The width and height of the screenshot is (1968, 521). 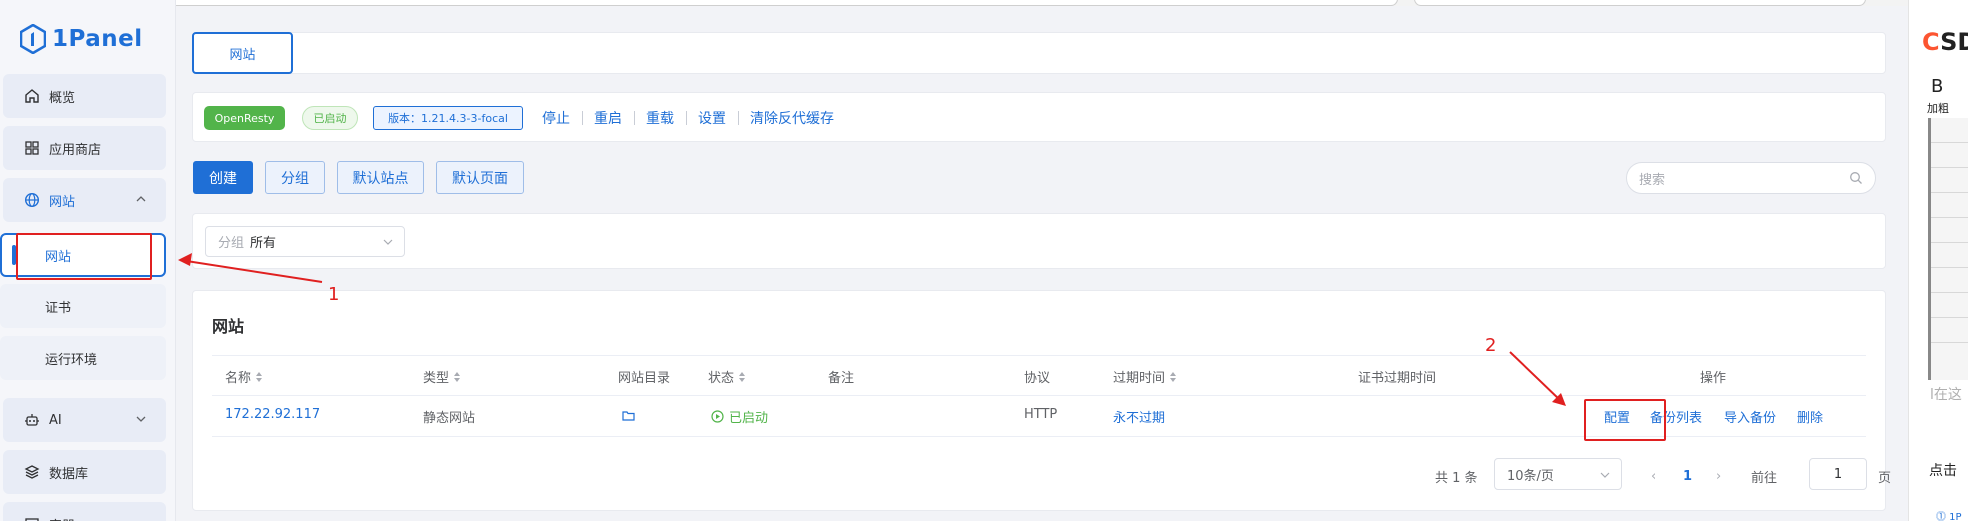 I want to click on import-backup-button: 导入备份, so click(x=1750, y=416).